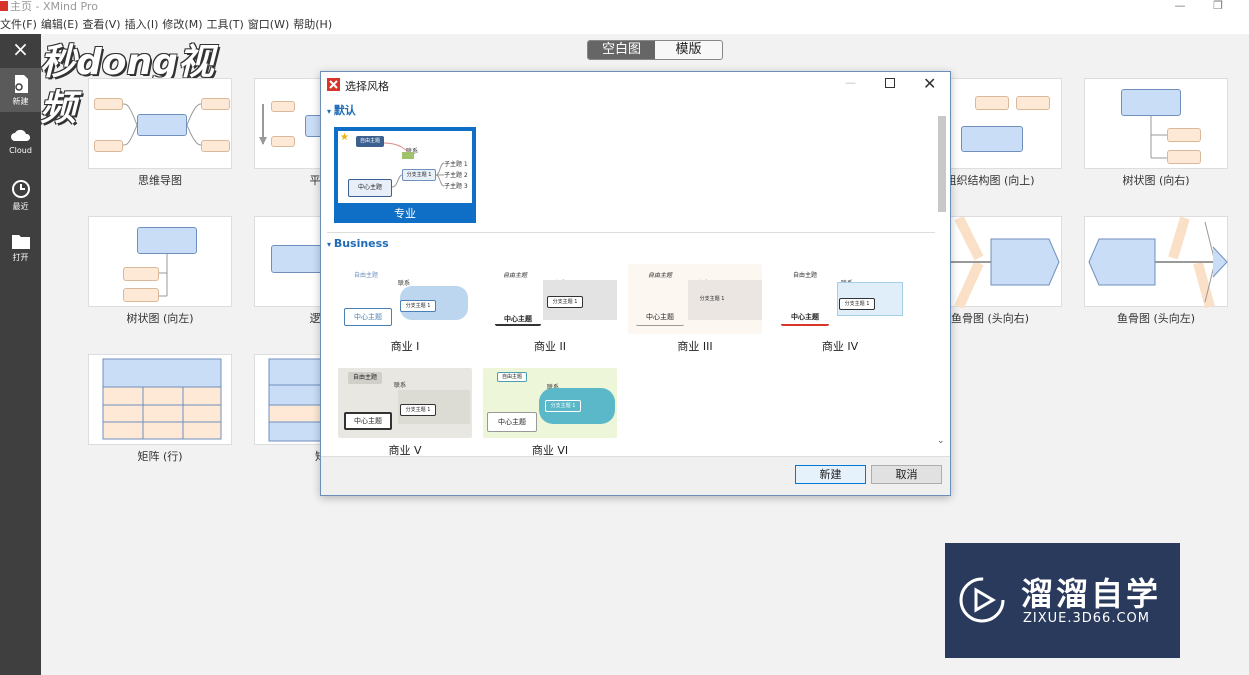 The width and height of the screenshot is (1249, 675). I want to click on template-card-tree-left, so click(160, 261).